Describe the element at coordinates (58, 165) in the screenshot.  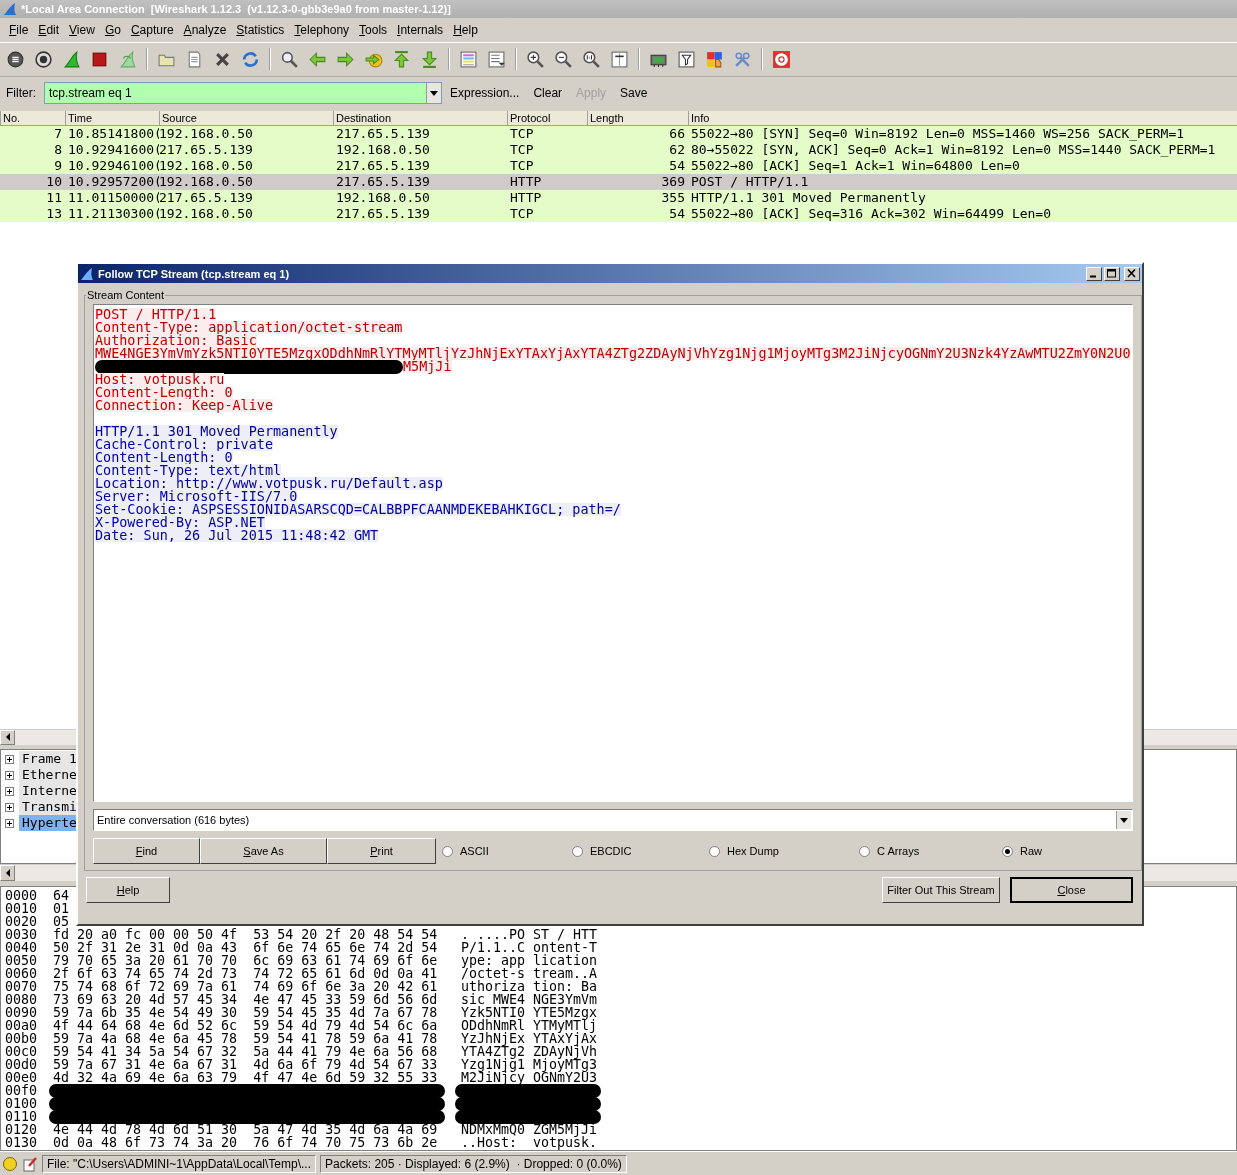
I see `table-cell-text: 9` at that location.